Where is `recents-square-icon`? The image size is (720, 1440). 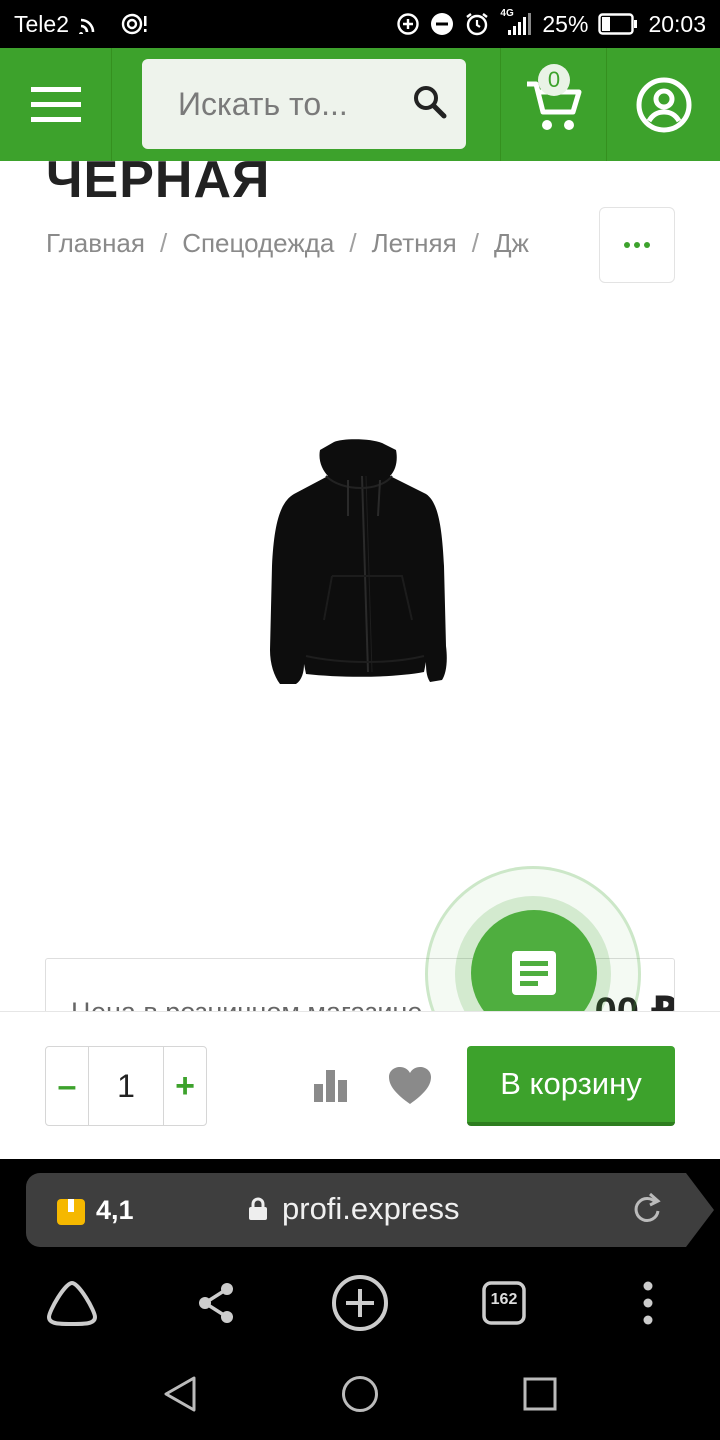
recents-square-icon is located at coordinates (540, 1394).